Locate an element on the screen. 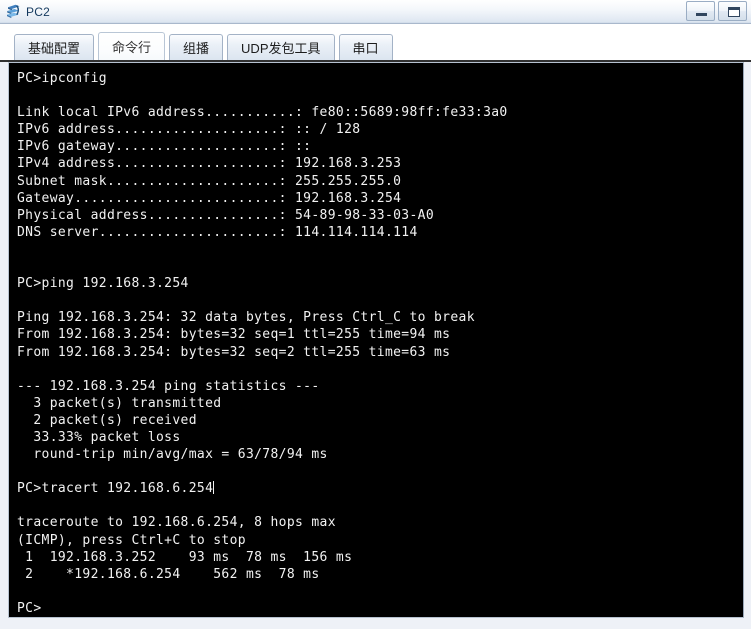 The image size is (751, 629). tab-label: 串口 is located at coordinates (365, 48).